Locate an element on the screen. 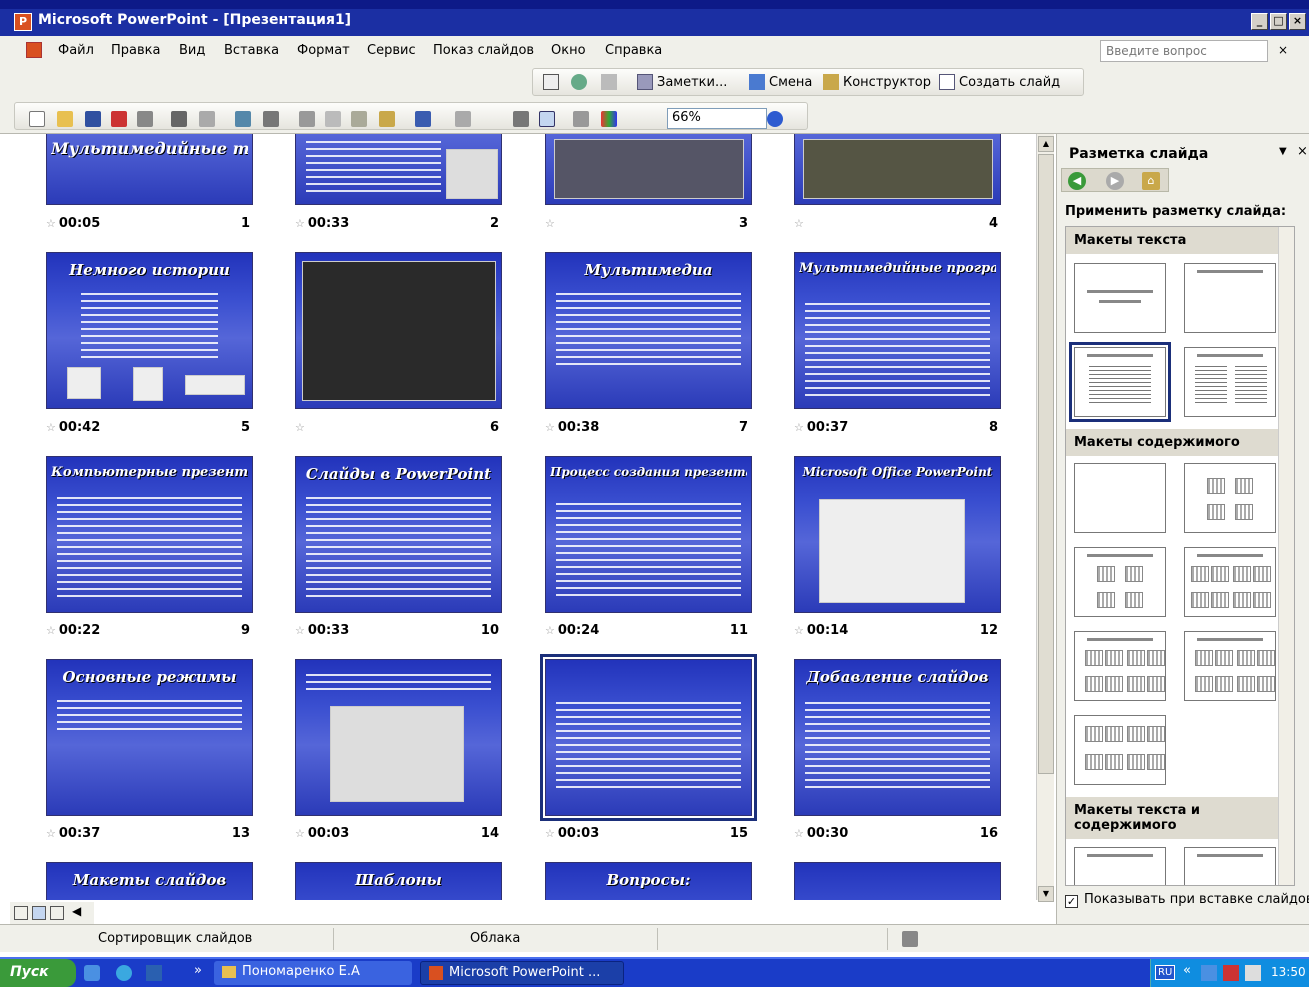 The image size is (1309, 987). slide-thumb-17: Макеты слайдов is located at coordinates (149, 881).